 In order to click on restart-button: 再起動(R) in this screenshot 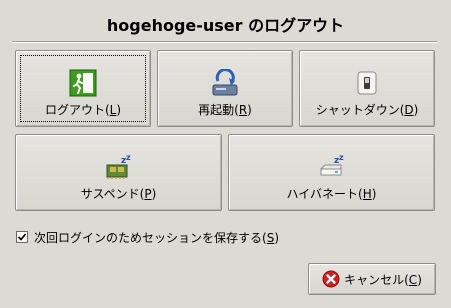, I will do `click(225, 88)`.